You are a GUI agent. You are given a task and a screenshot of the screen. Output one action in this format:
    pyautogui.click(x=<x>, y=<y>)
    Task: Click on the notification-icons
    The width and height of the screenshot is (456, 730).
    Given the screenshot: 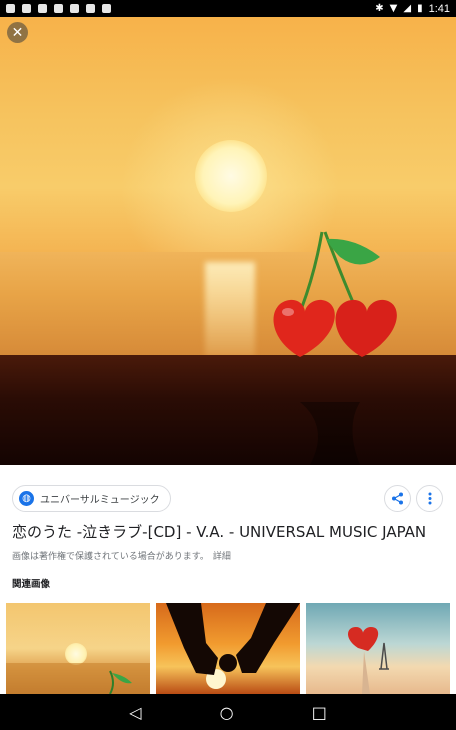 What is the action you would take?
    pyautogui.click(x=58, y=8)
    